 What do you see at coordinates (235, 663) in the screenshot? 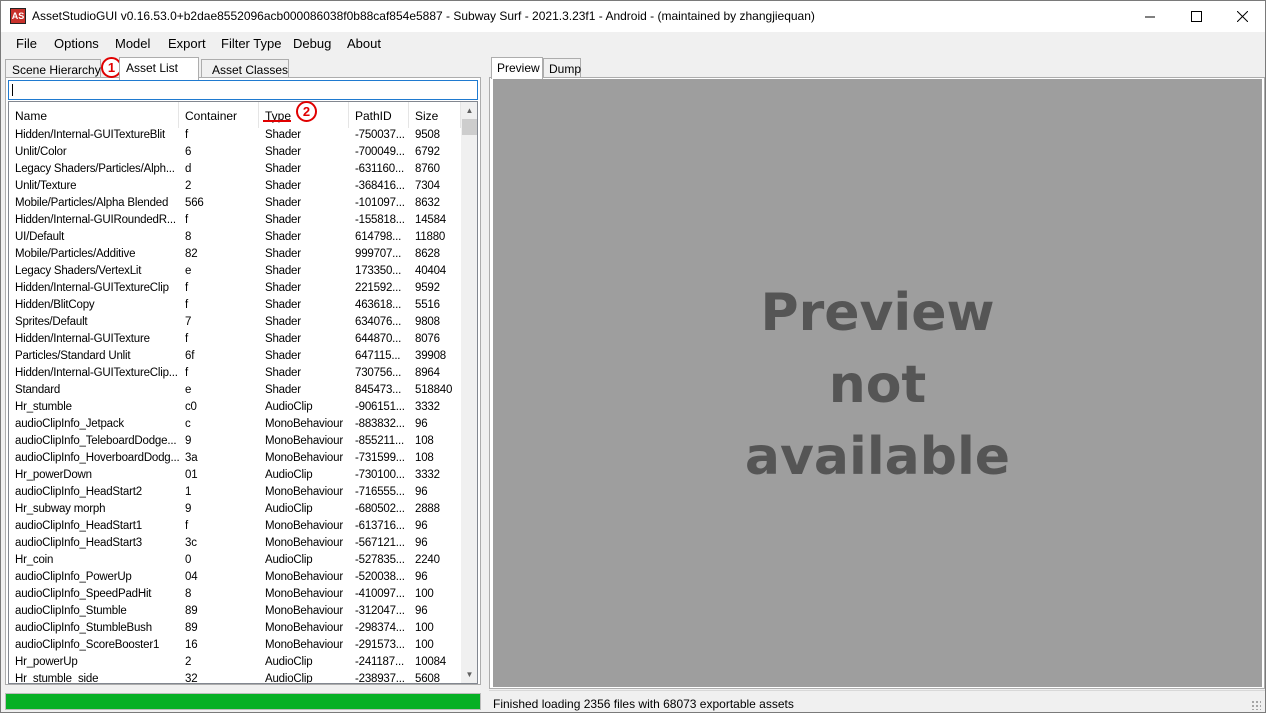
I see `table-row: Hr_powerUp 2 AudioClip -241187... 10084` at bounding box center [235, 663].